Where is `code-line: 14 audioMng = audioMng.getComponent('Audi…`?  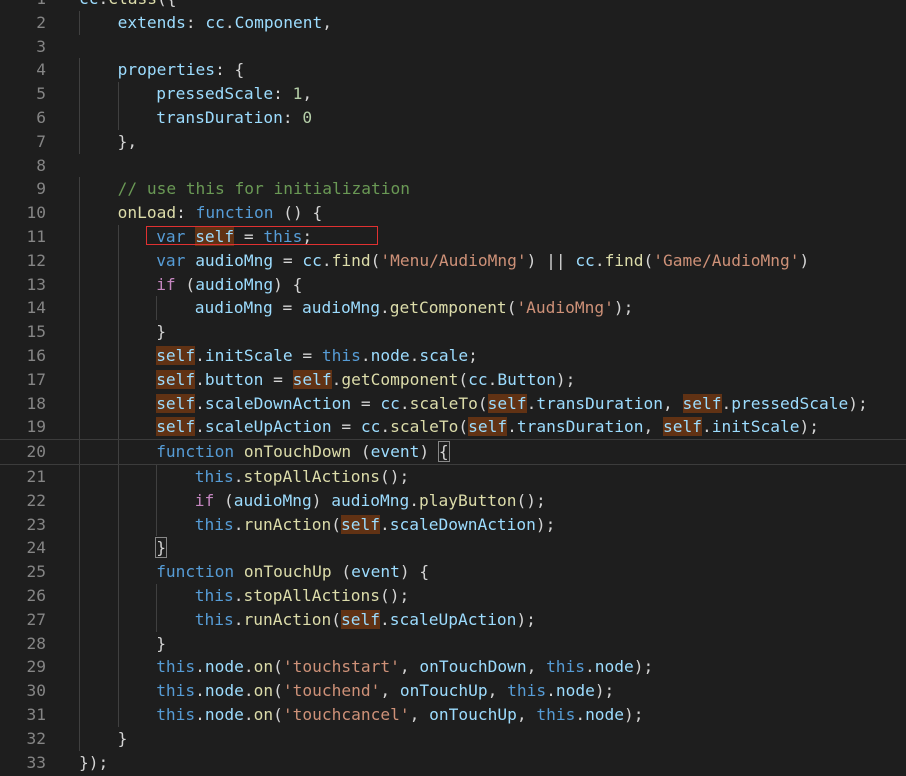
code-line: 14 audioMng = audioMng.getComponent('Audi… is located at coordinates (453, 308).